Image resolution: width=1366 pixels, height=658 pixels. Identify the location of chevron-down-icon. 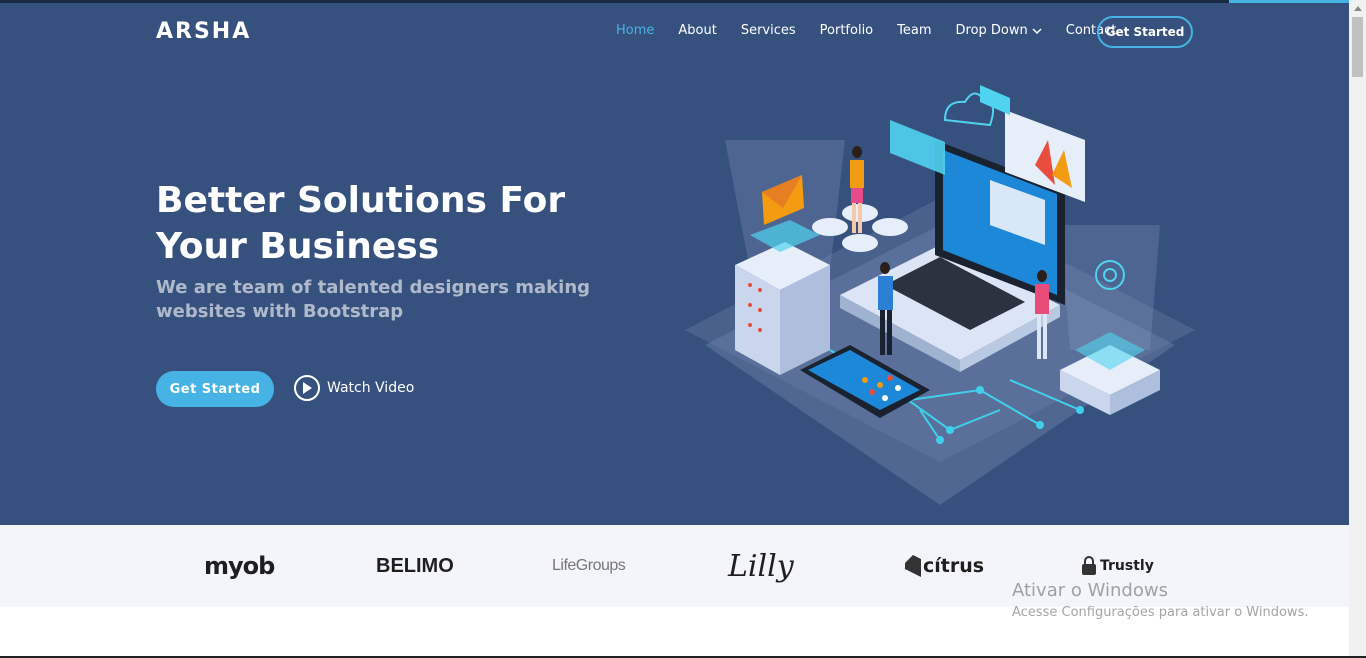
(1037, 30).